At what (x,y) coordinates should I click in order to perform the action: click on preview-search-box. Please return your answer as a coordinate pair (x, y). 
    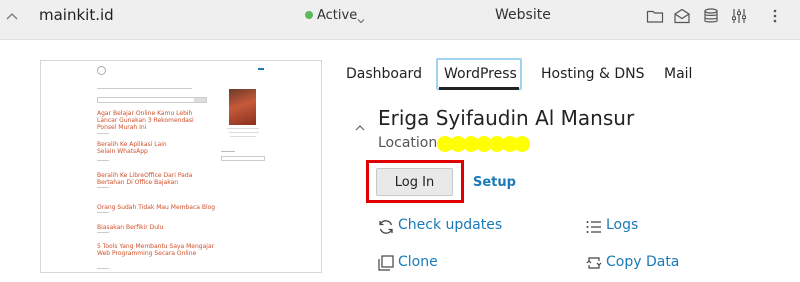
    Looking at the image, I should click on (152, 100).